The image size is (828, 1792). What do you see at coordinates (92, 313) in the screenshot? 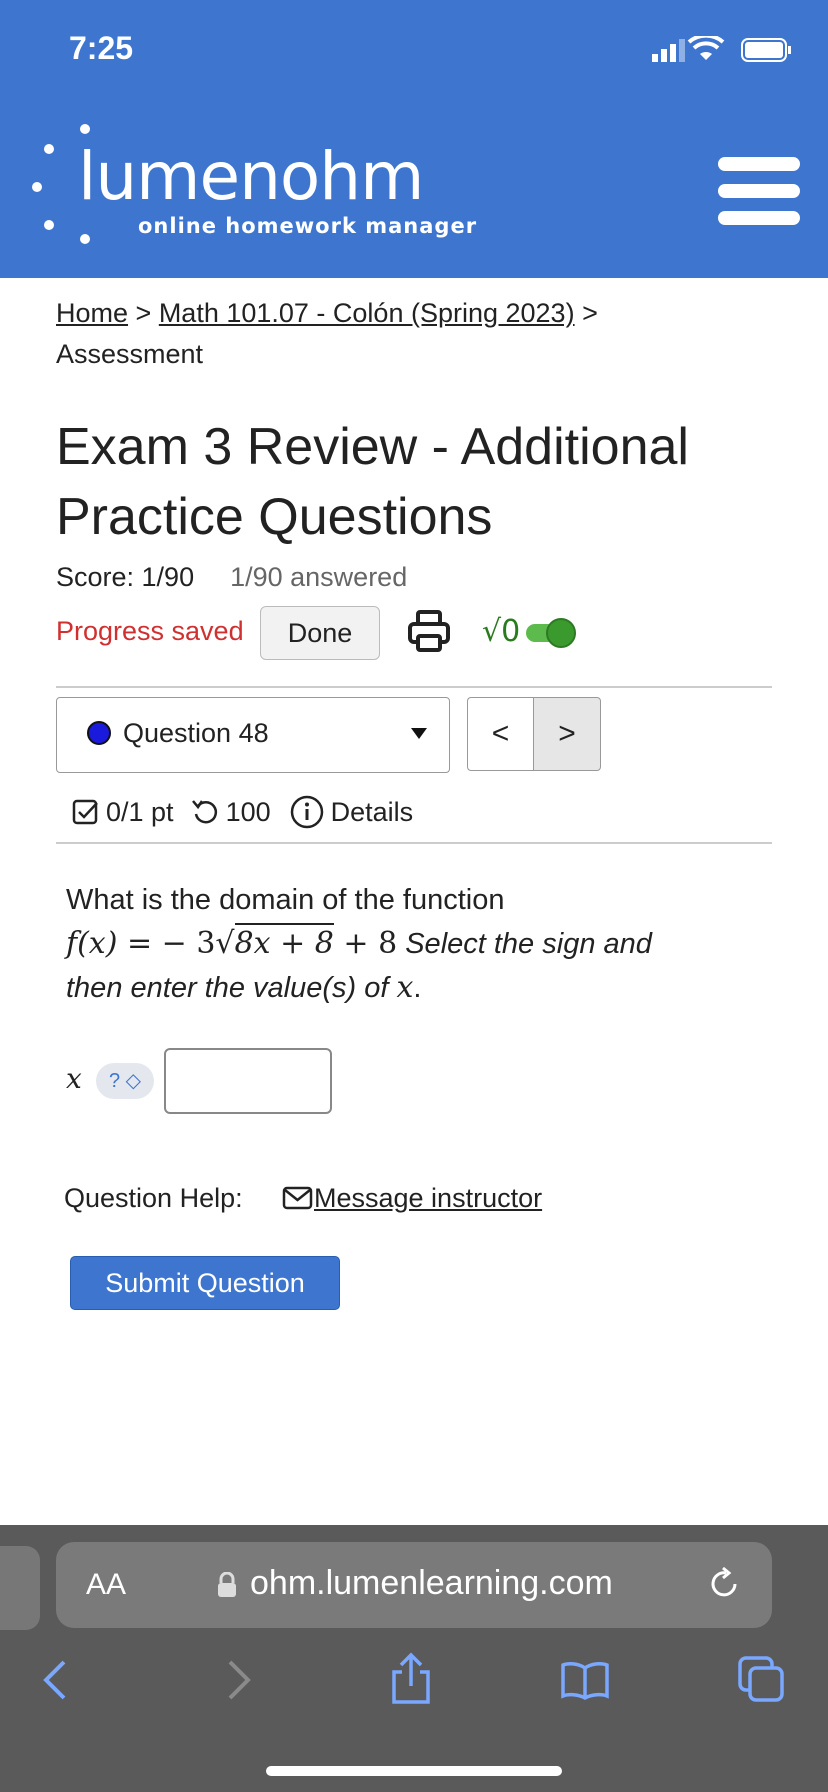
I see `breadcrumb-home-link: Home` at bounding box center [92, 313].